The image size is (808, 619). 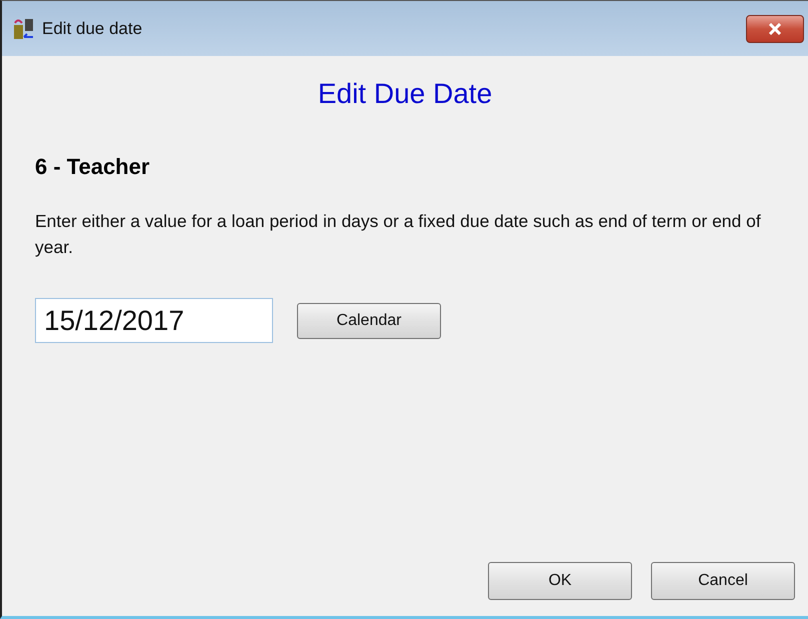 I want to click on close-icon, so click(x=775, y=28).